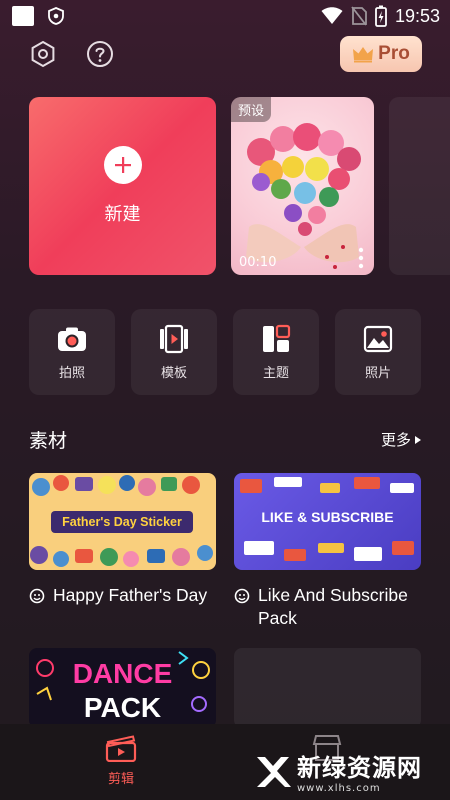 The height and width of the screenshot is (800, 450). I want to click on status-bar: 19:53, so click(225, 16).